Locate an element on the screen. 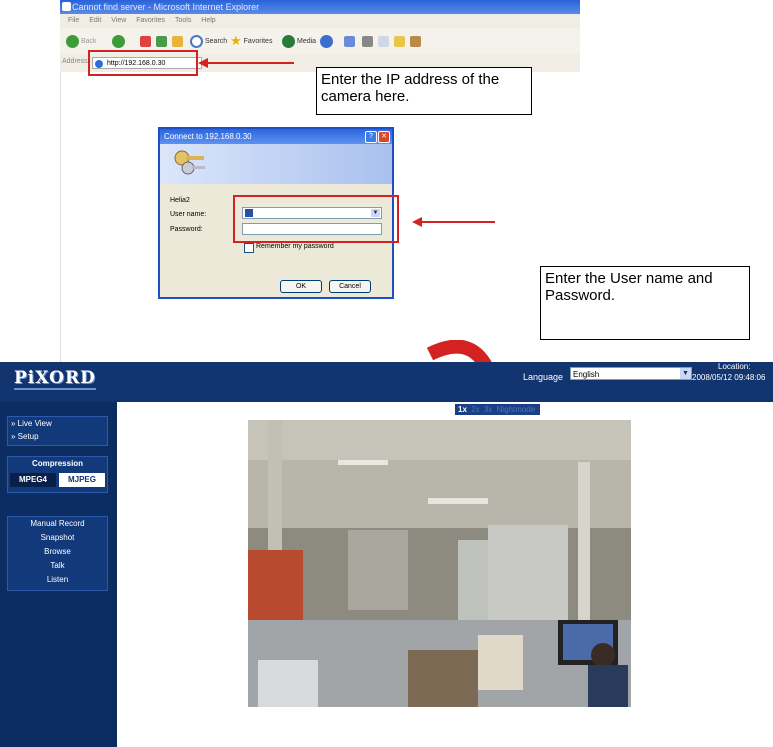  zoom-links: 1x 2x 3x Nightmode is located at coordinates (498, 409).